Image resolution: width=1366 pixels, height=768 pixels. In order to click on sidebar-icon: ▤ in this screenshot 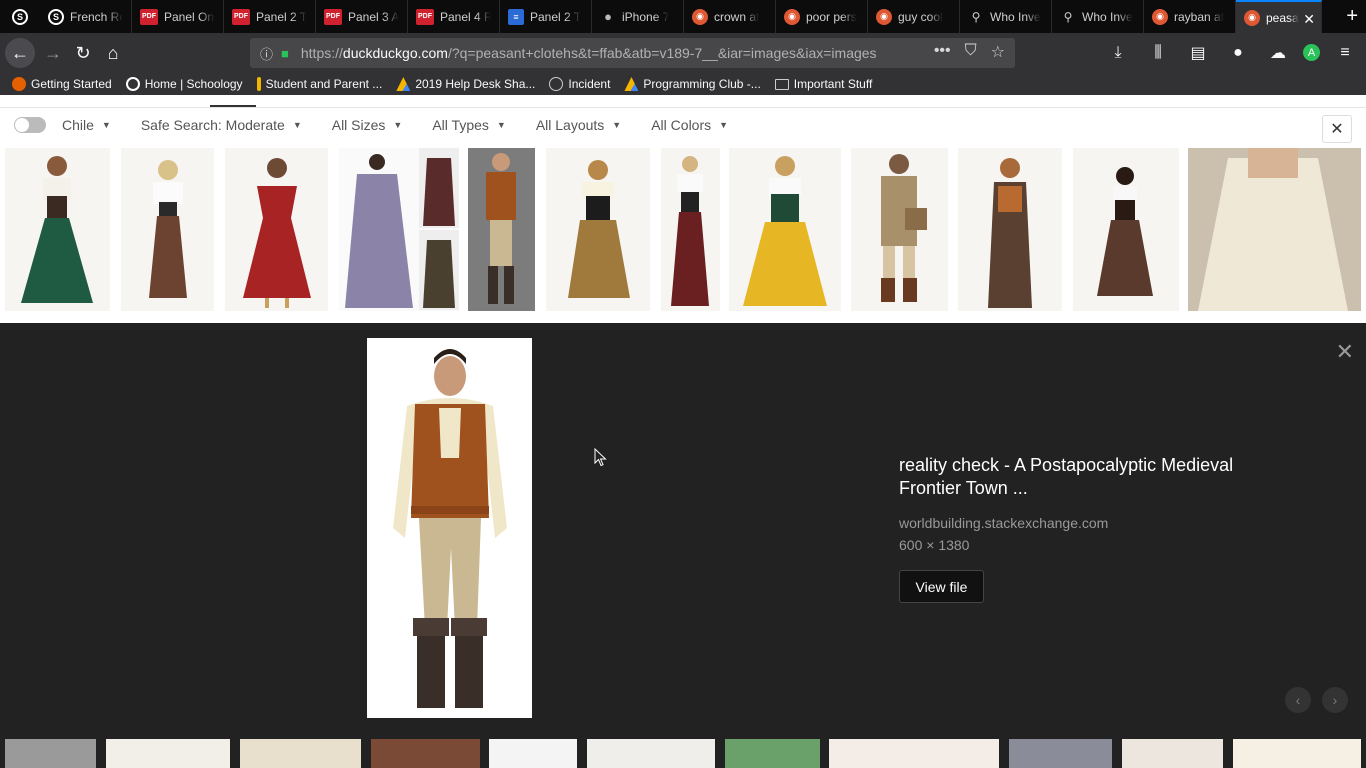, I will do `click(1198, 53)`.